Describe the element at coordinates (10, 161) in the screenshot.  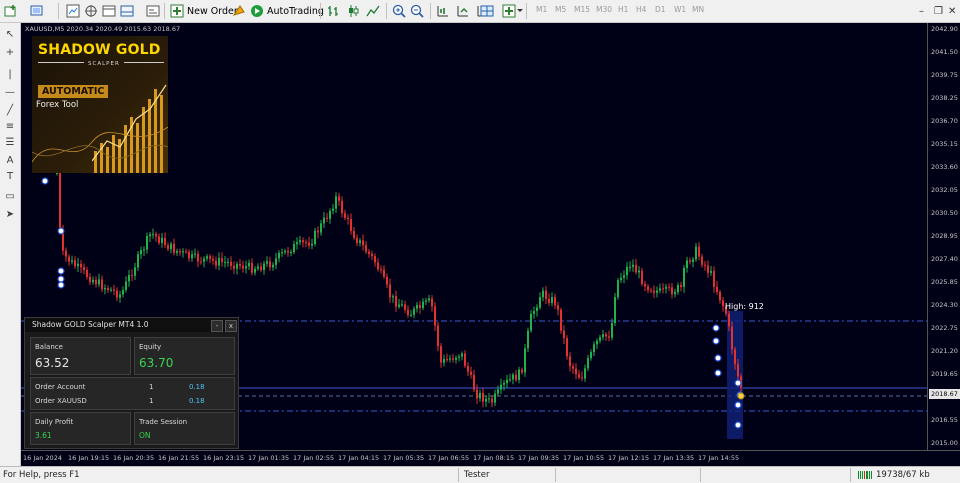
I see `text-icon: A` at that location.